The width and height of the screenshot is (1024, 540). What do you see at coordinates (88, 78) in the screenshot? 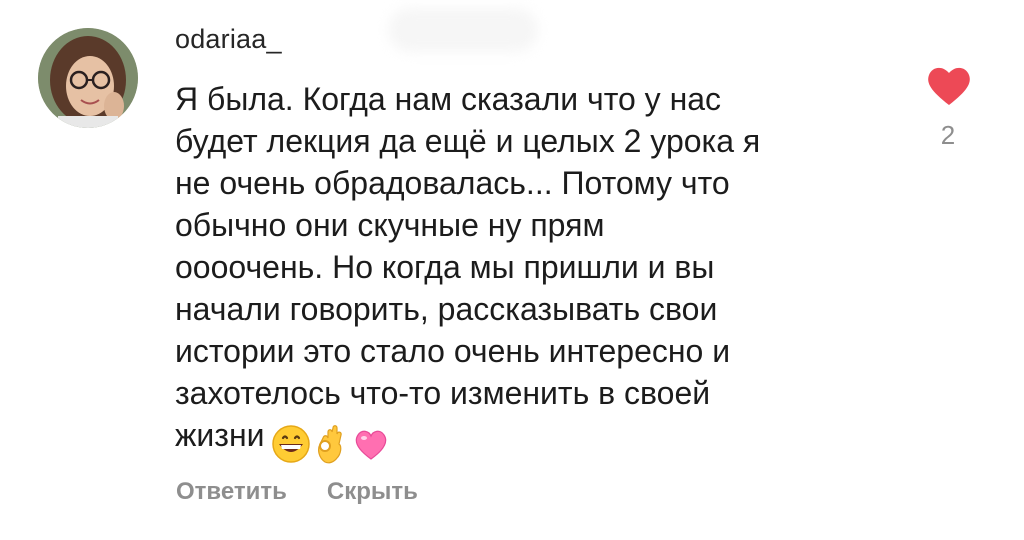
I see `avatar` at bounding box center [88, 78].